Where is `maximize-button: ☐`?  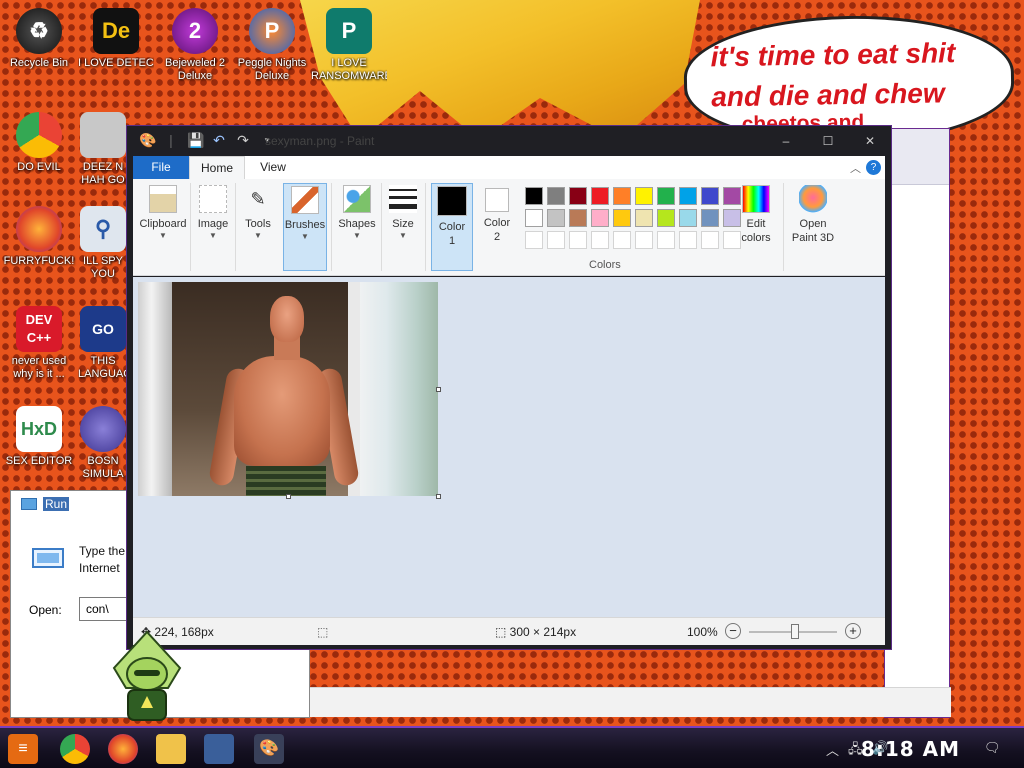
maximize-button: ☐ is located at coordinates (828, 141).